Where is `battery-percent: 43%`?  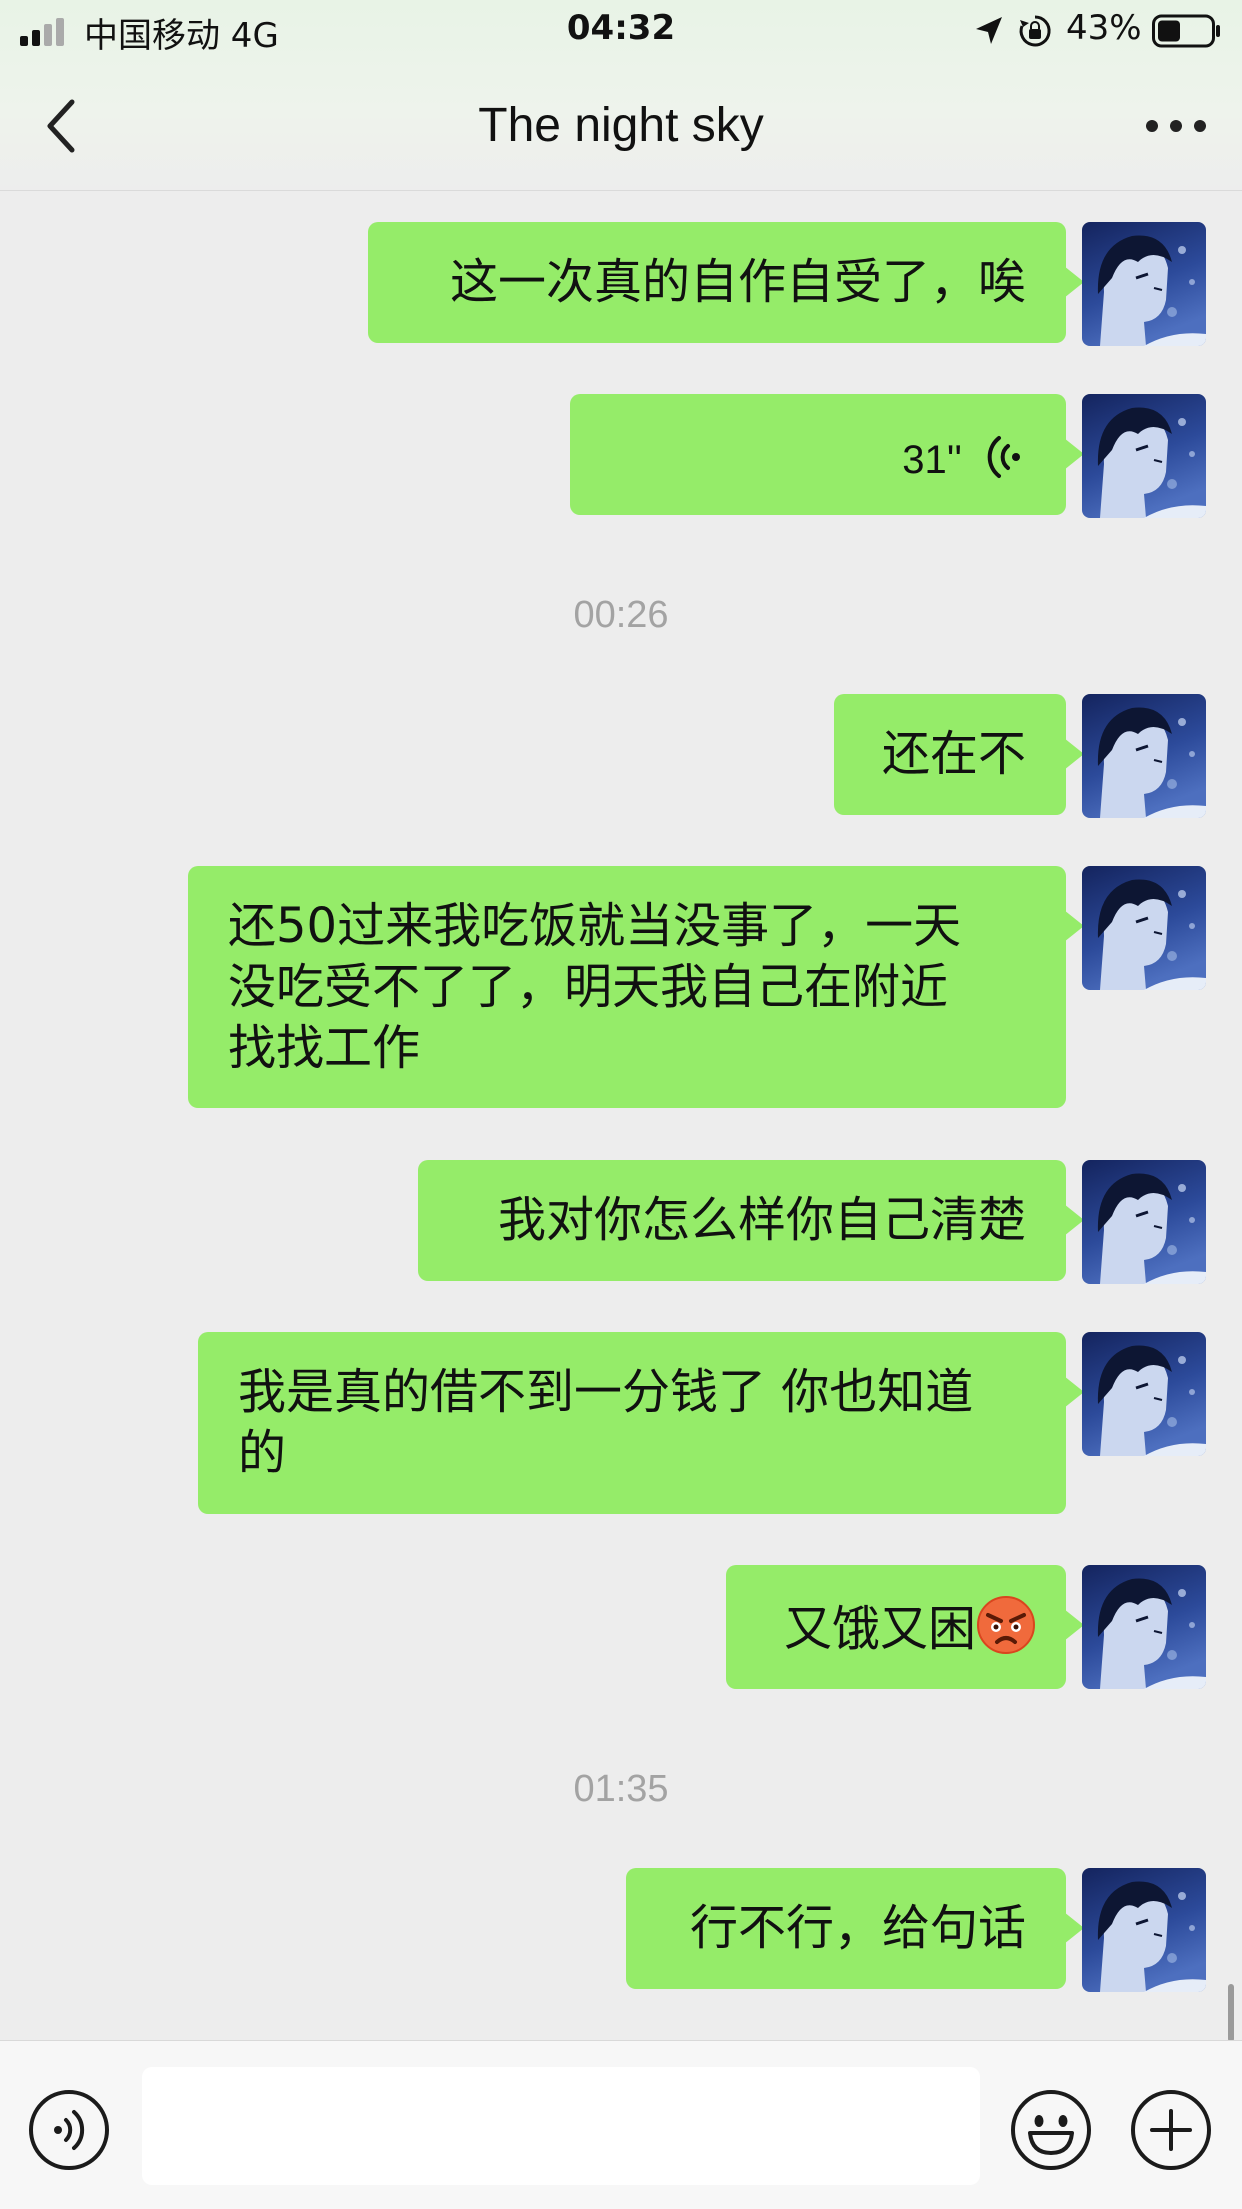
battery-percent: 43% is located at coordinates (1104, 28).